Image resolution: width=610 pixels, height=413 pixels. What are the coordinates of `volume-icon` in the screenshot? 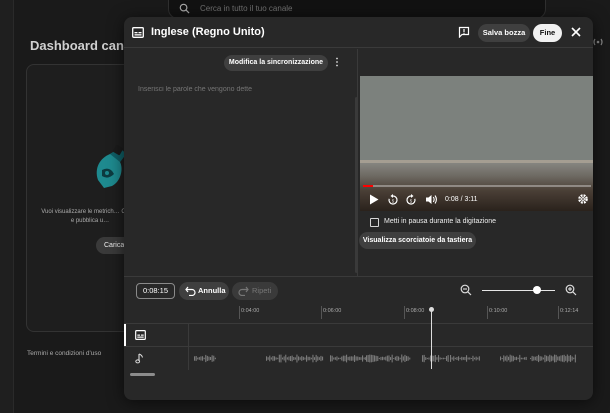 It's located at (431, 199).